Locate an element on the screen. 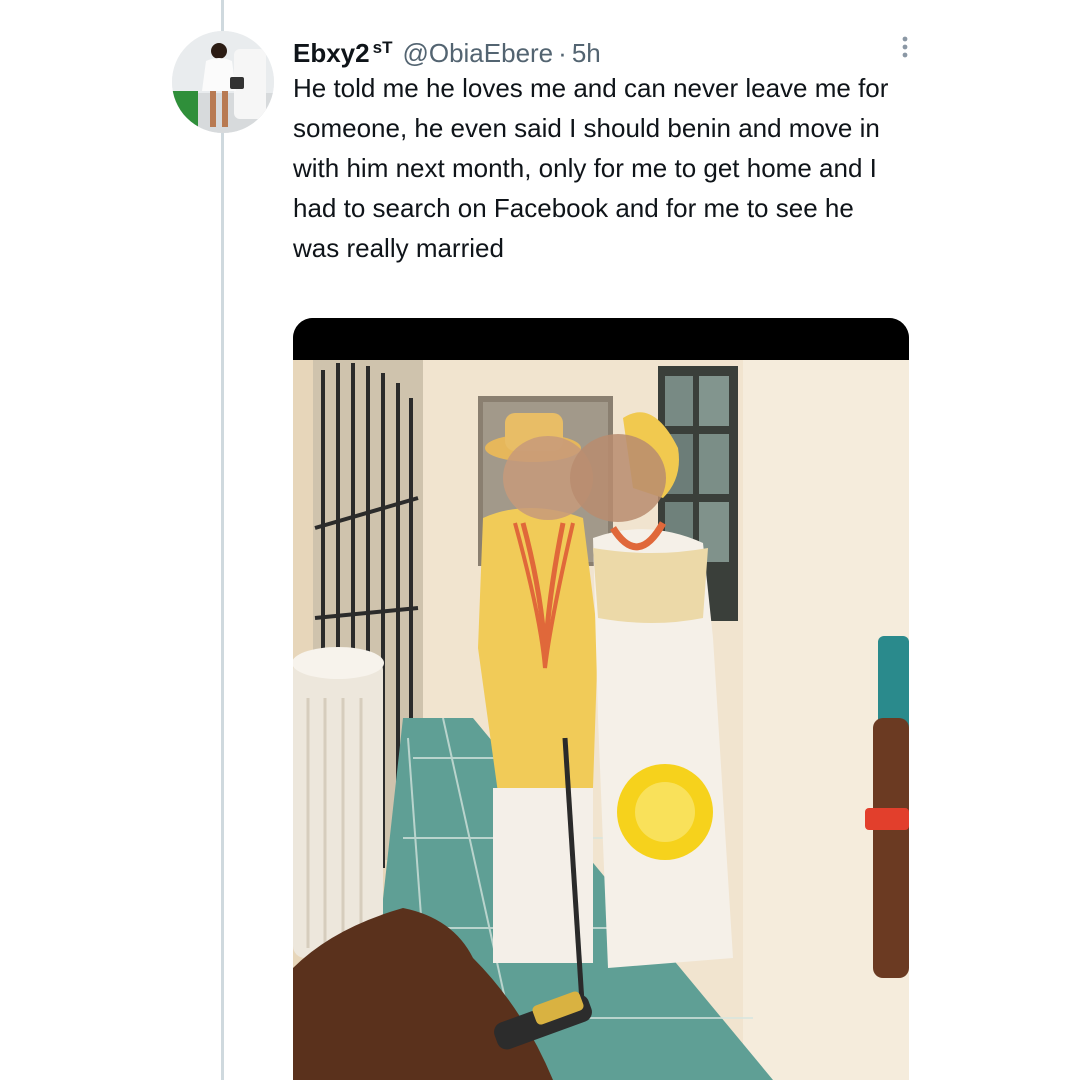 This screenshot has height=1080, width=1080. display-name: Ebxy2 sT is located at coordinates (342, 50).